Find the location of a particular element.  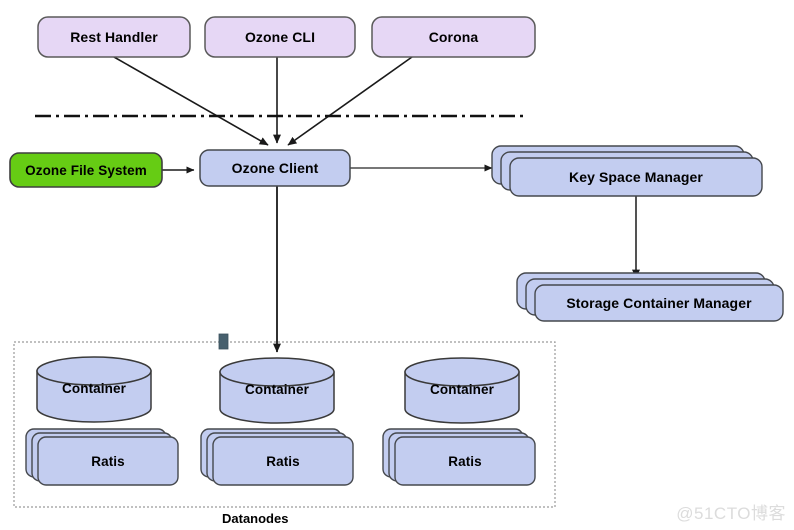

node-ratis-3-shape is located at coordinates (459, 457).